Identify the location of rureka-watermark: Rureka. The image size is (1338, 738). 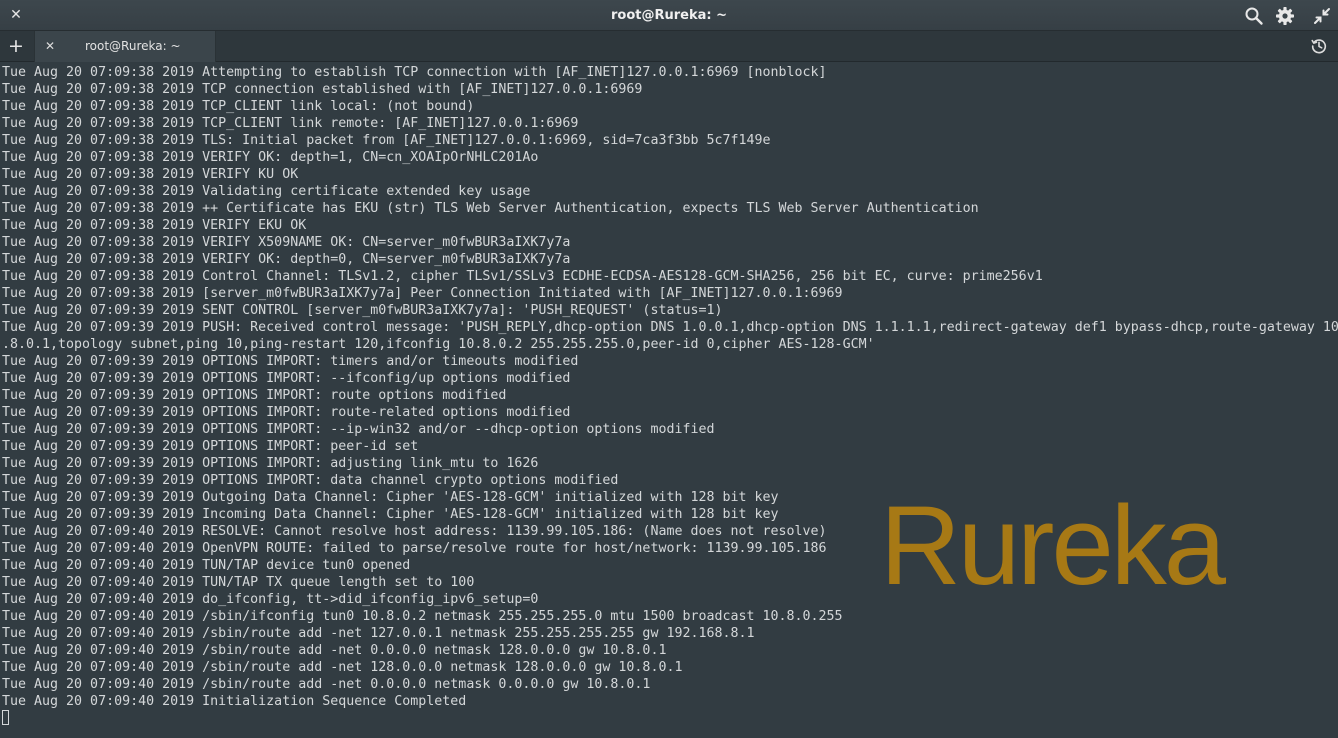
(1053, 545).